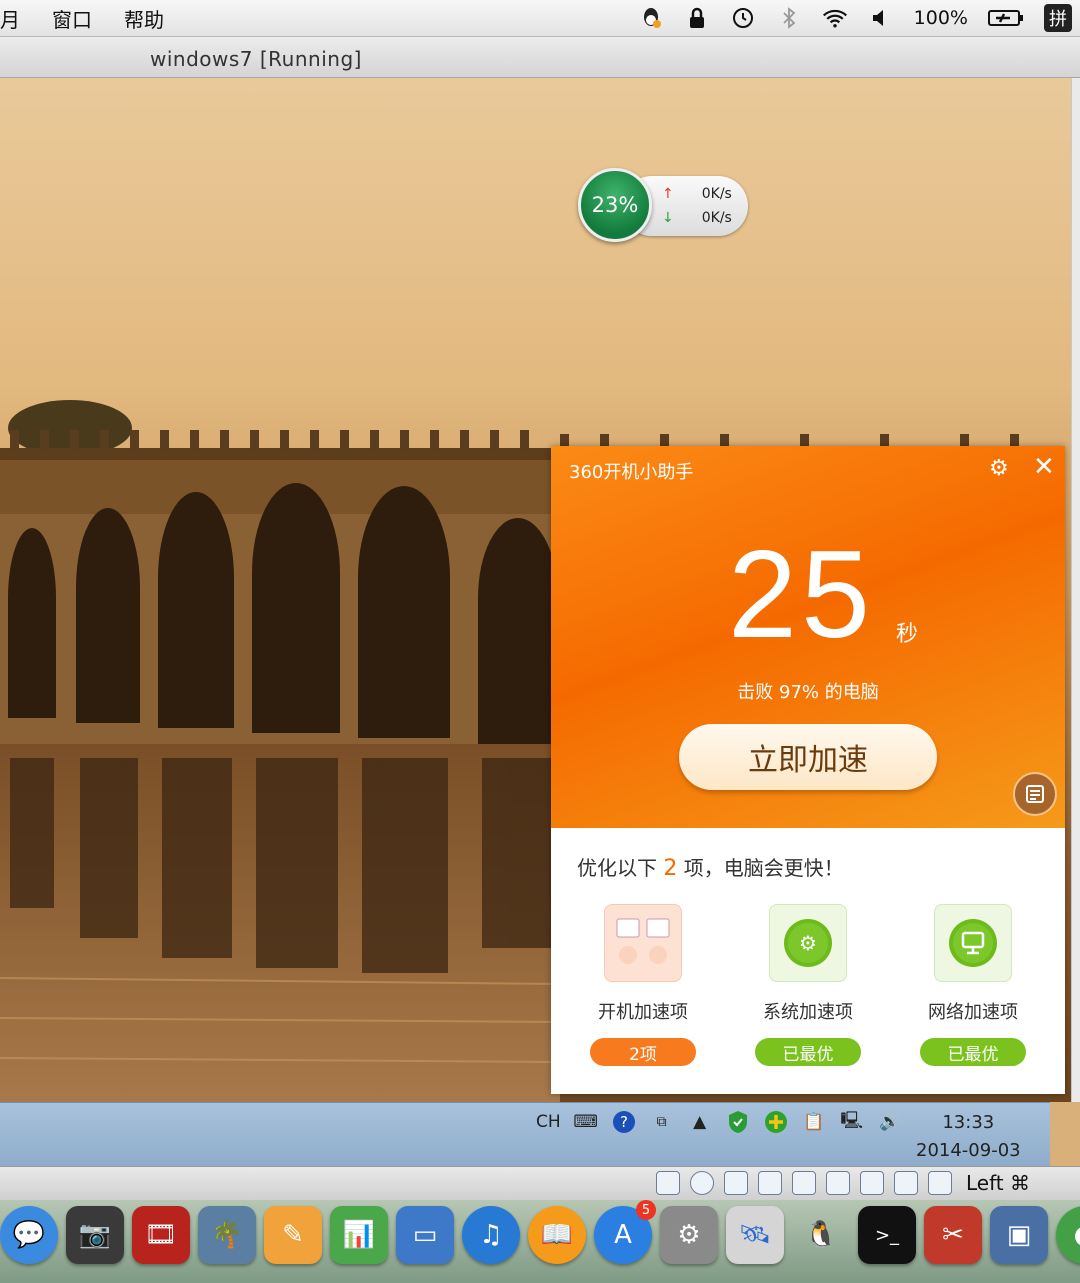 This screenshot has height=1283, width=1080. What do you see at coordinates (738, 1122) in the screenshot?
I see `security-shield-icon` at bounding box center [738, 1122].